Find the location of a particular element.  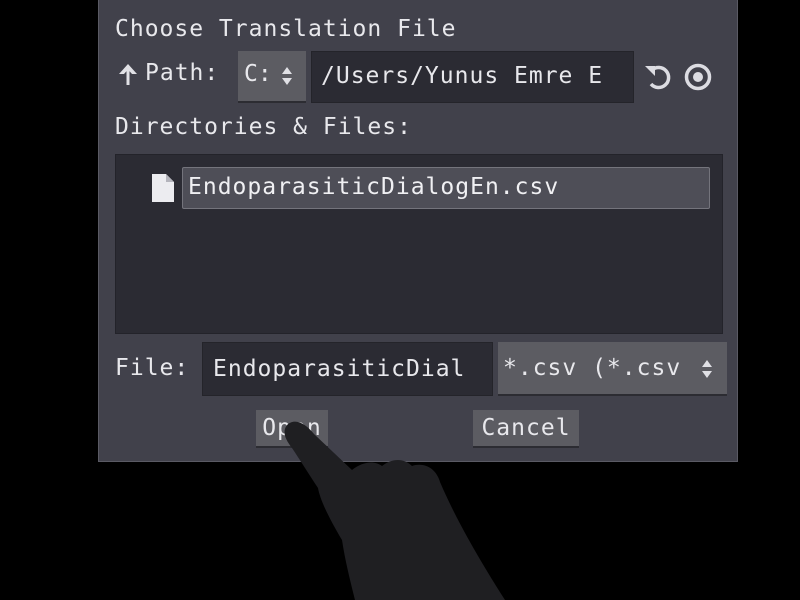

cancel-button: Cancel is located at coordinates (526, 429).